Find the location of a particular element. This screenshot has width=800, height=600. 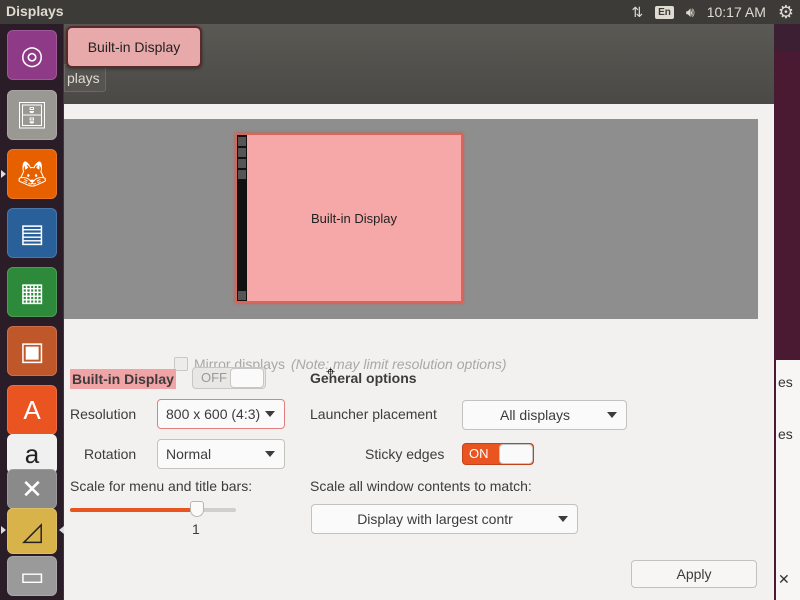

monitor-preview: Built-in Display is located at coordinates (349, 218).